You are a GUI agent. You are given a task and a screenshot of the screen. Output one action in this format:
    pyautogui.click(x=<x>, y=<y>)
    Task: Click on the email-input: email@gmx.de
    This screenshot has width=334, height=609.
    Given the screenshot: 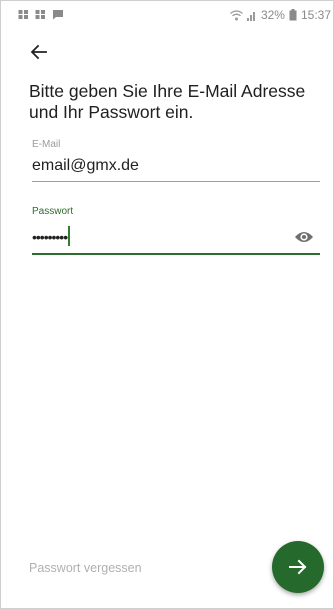 What is the action you would take?
    pyautogui.click(x=176, y=168)
    